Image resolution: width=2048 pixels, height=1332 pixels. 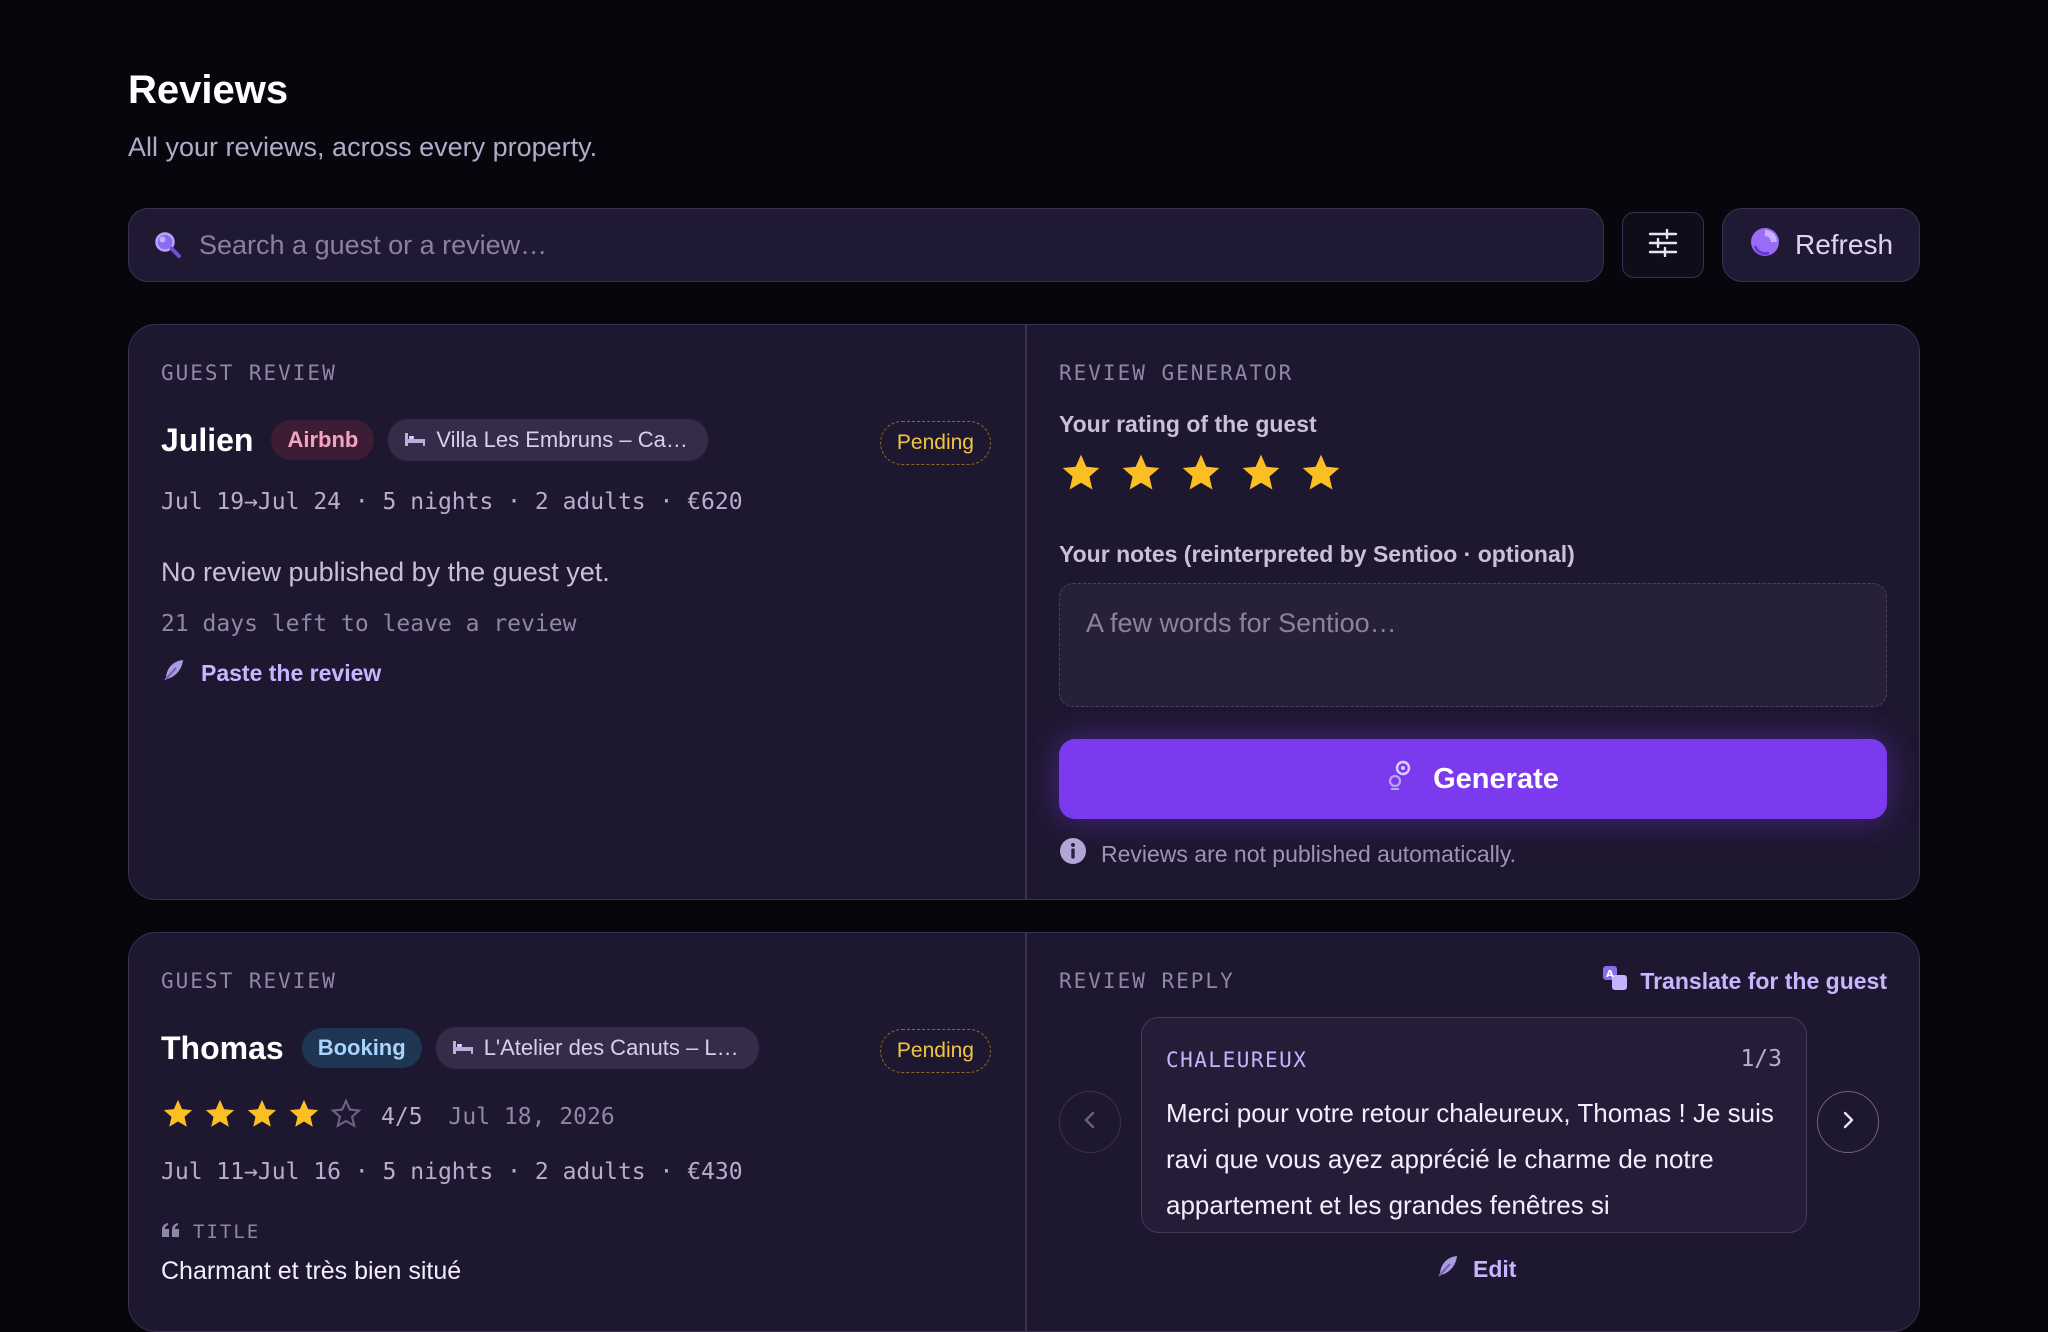 I want to click on guest-rating-label: Your rating of the guest, so click(x=1188, y=424).